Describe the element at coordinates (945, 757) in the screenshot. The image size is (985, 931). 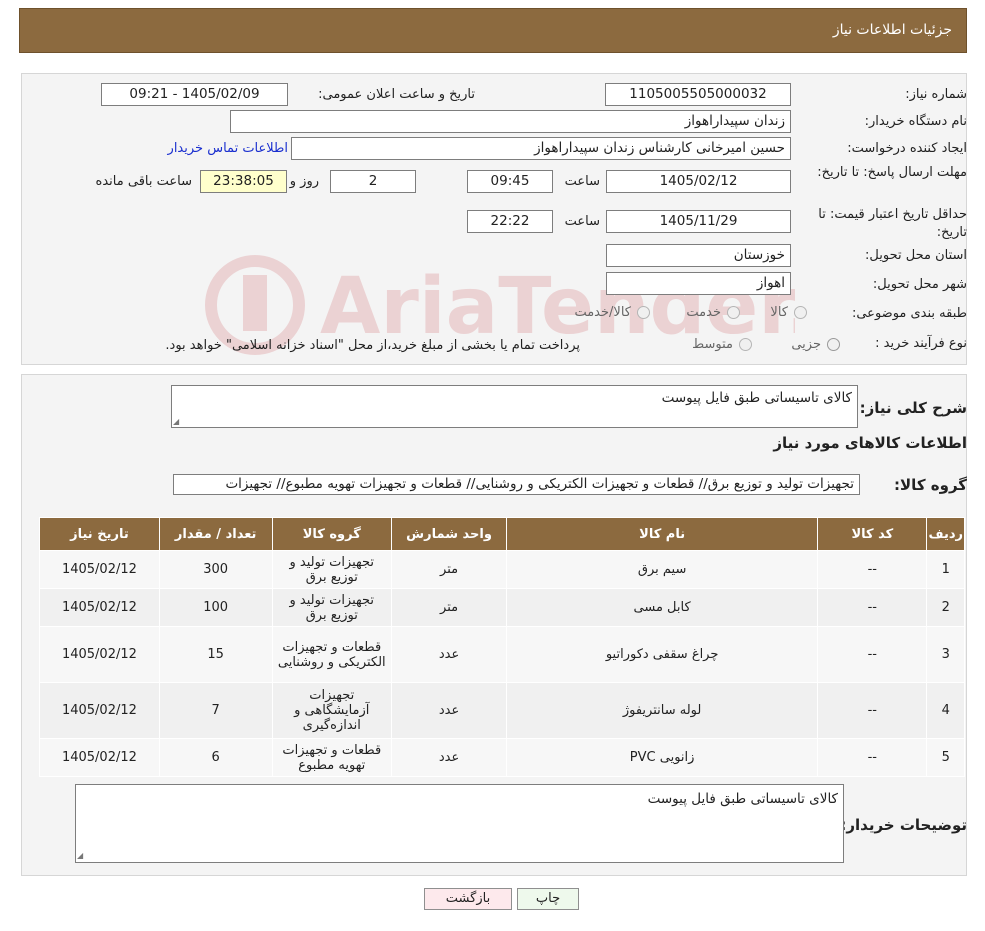
I see `cell-row: 5` at that location.